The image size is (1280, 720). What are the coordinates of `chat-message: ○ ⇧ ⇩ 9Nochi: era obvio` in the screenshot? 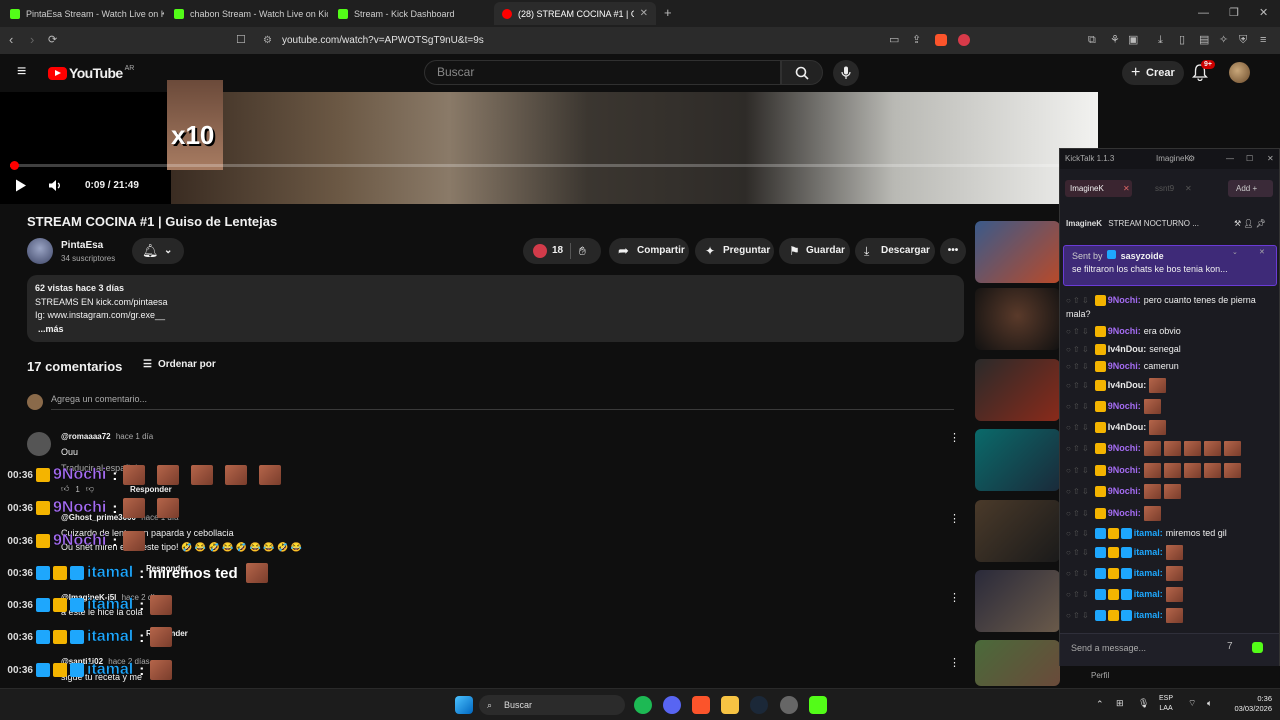 It's located at (1123, 331).